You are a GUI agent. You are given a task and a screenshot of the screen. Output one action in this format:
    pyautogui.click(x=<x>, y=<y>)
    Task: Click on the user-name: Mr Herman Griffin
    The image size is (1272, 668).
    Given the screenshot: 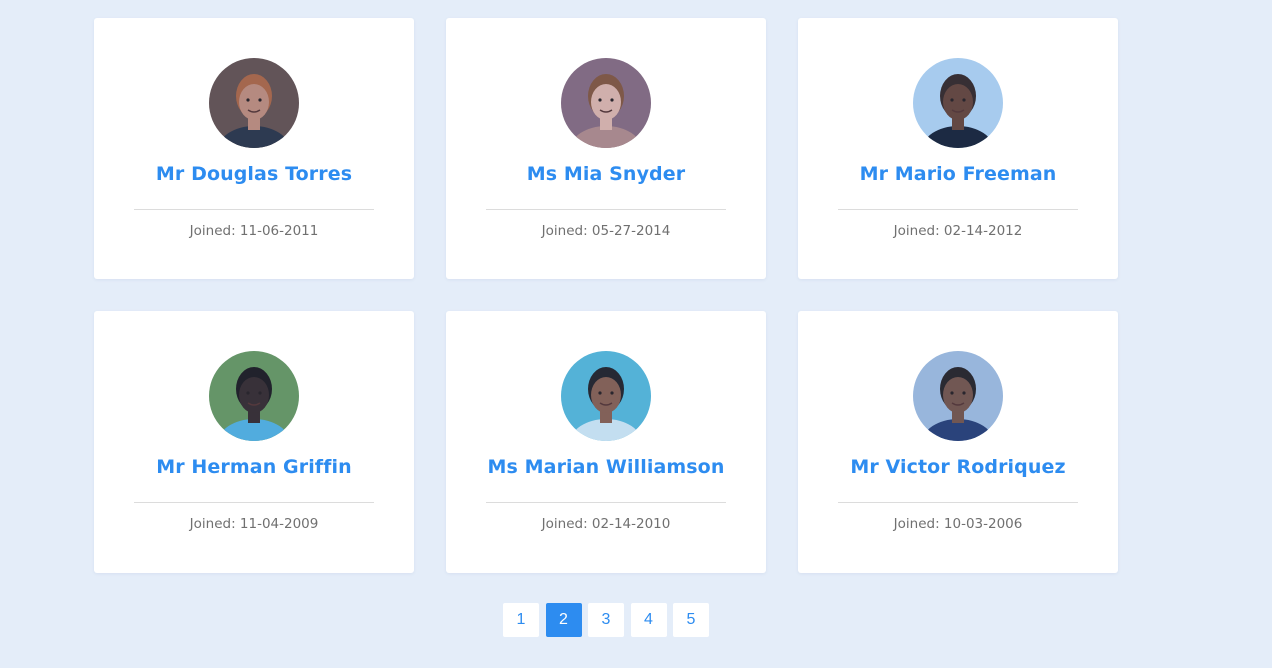 What is the action you would take?
    pyautogui.click(x=254, y=467)
    